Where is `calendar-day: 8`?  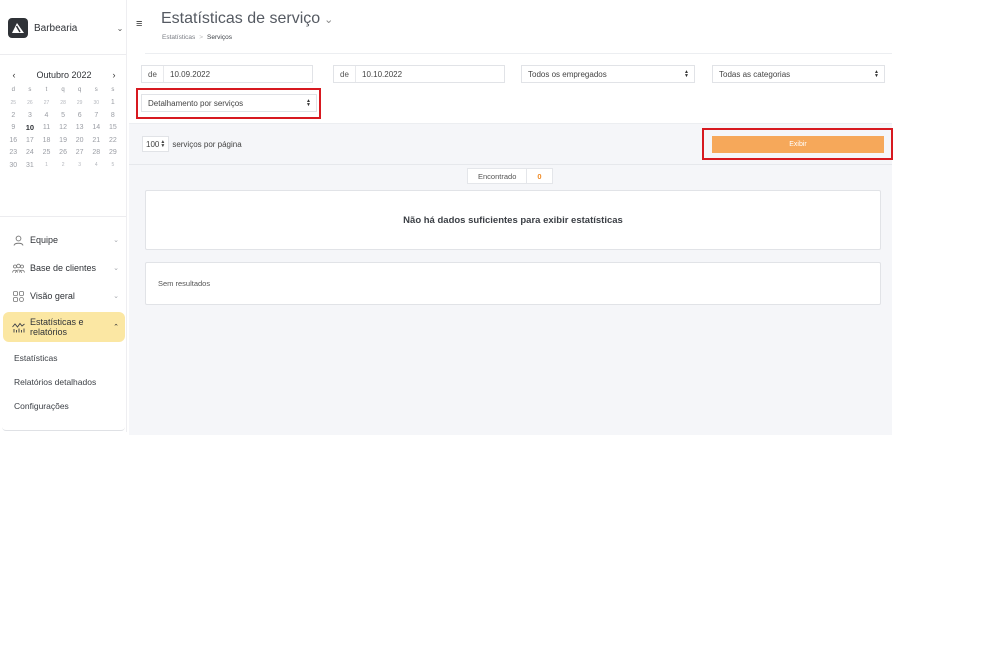 calendar-day: 8 is located at coordinates (113, 115).